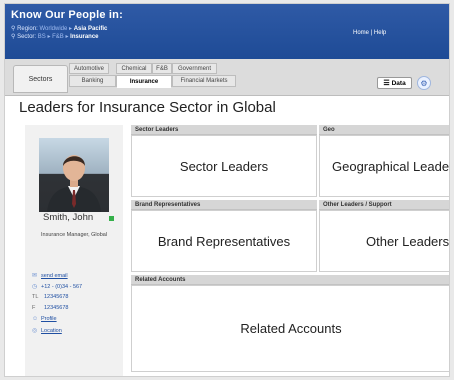  I want to click on location-link: Location, so click(51, 331).